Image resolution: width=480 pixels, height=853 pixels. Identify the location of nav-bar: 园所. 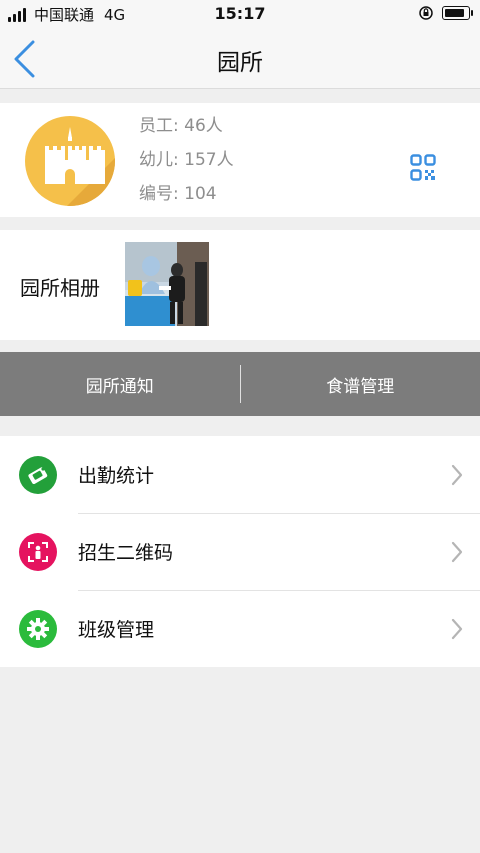
(240, 58).